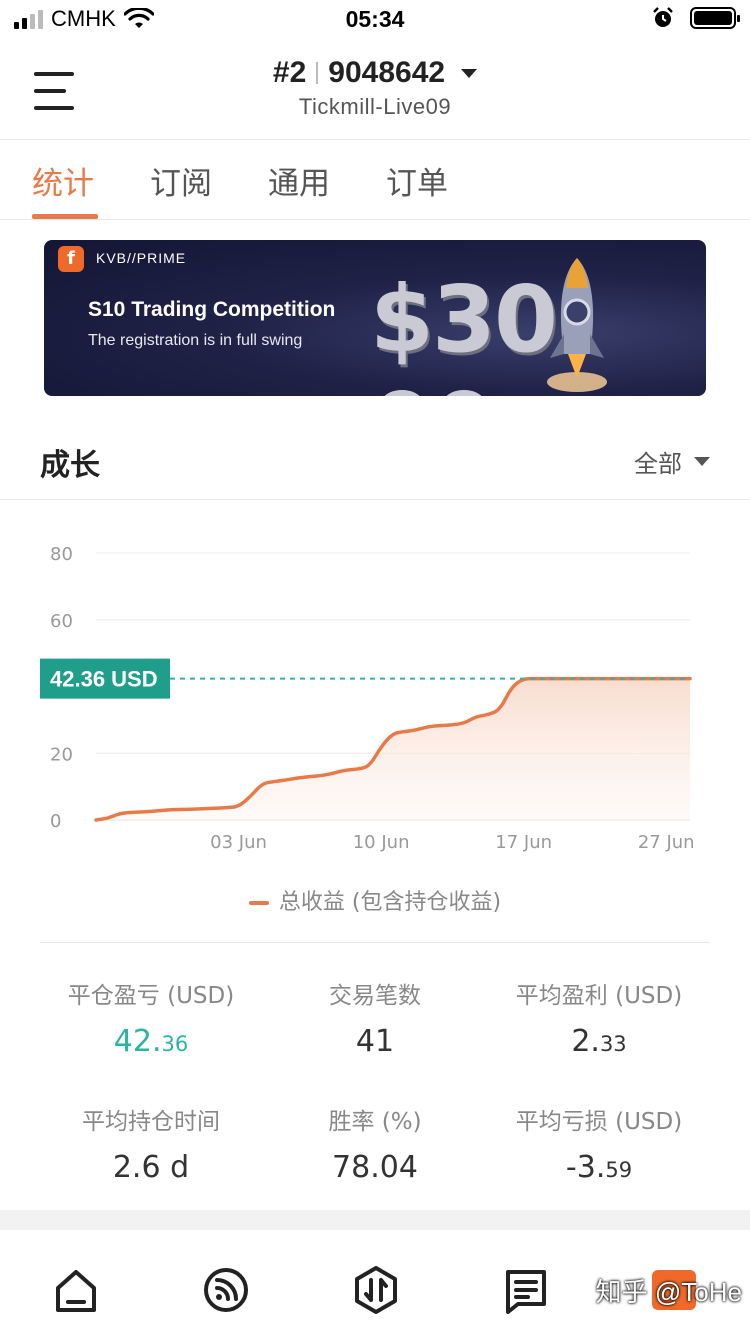 The width and height of the screenshot is (750, 1334). What do you see at coordinates (599, 1021) in the screenshot?
I see `stat-avg-profit: 平均盈利 (USD) 2.33` at bounding box center [599, 1021].